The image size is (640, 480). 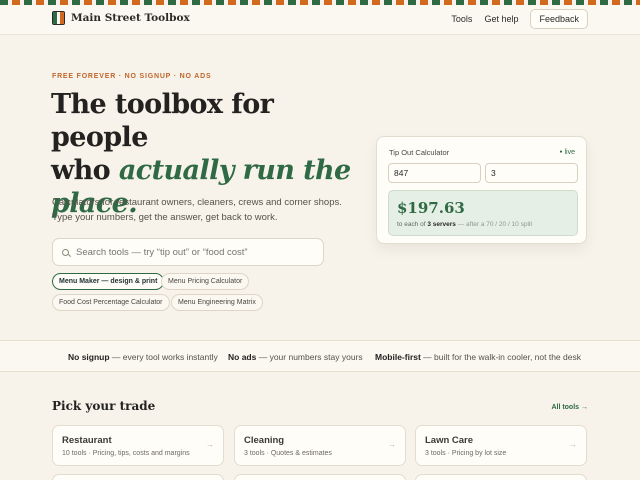 What do you see at coordinates (108, 281) in the screenshot?
I see `chip-menu-maker: Menu Maker — design & print` at bounding box center [108, 281].